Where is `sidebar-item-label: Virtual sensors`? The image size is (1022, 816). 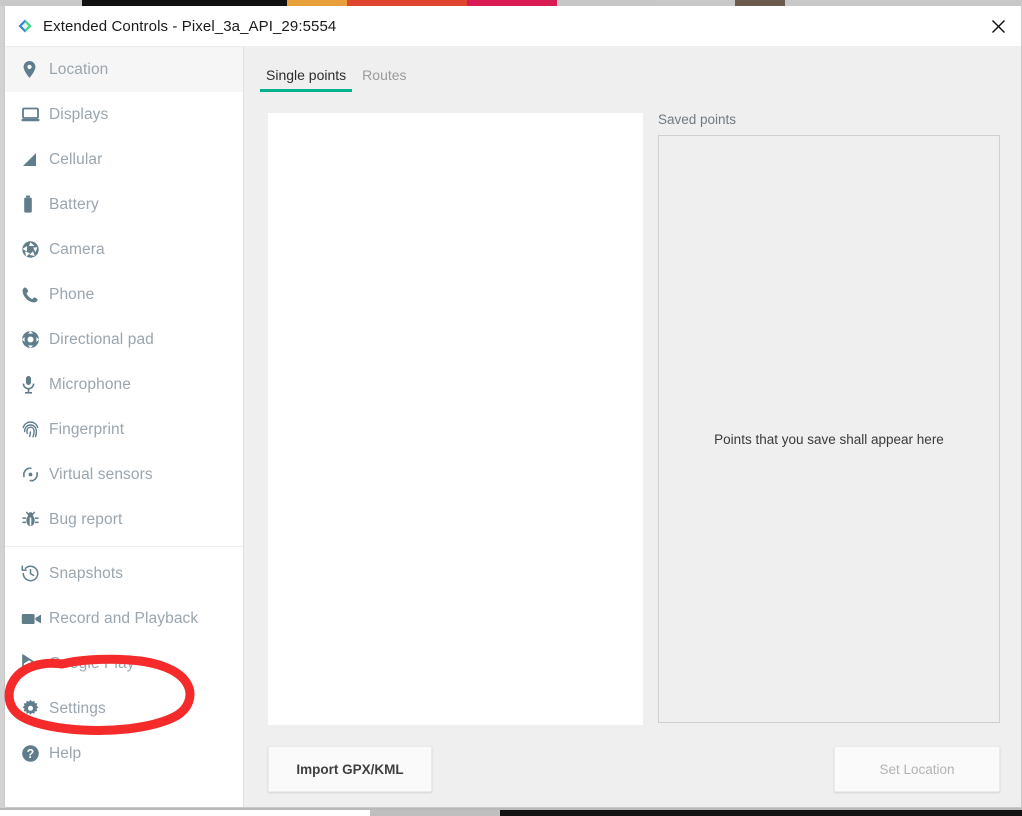 sidebar-item-label: Virtual sensors is located at coordinates (101, 474).